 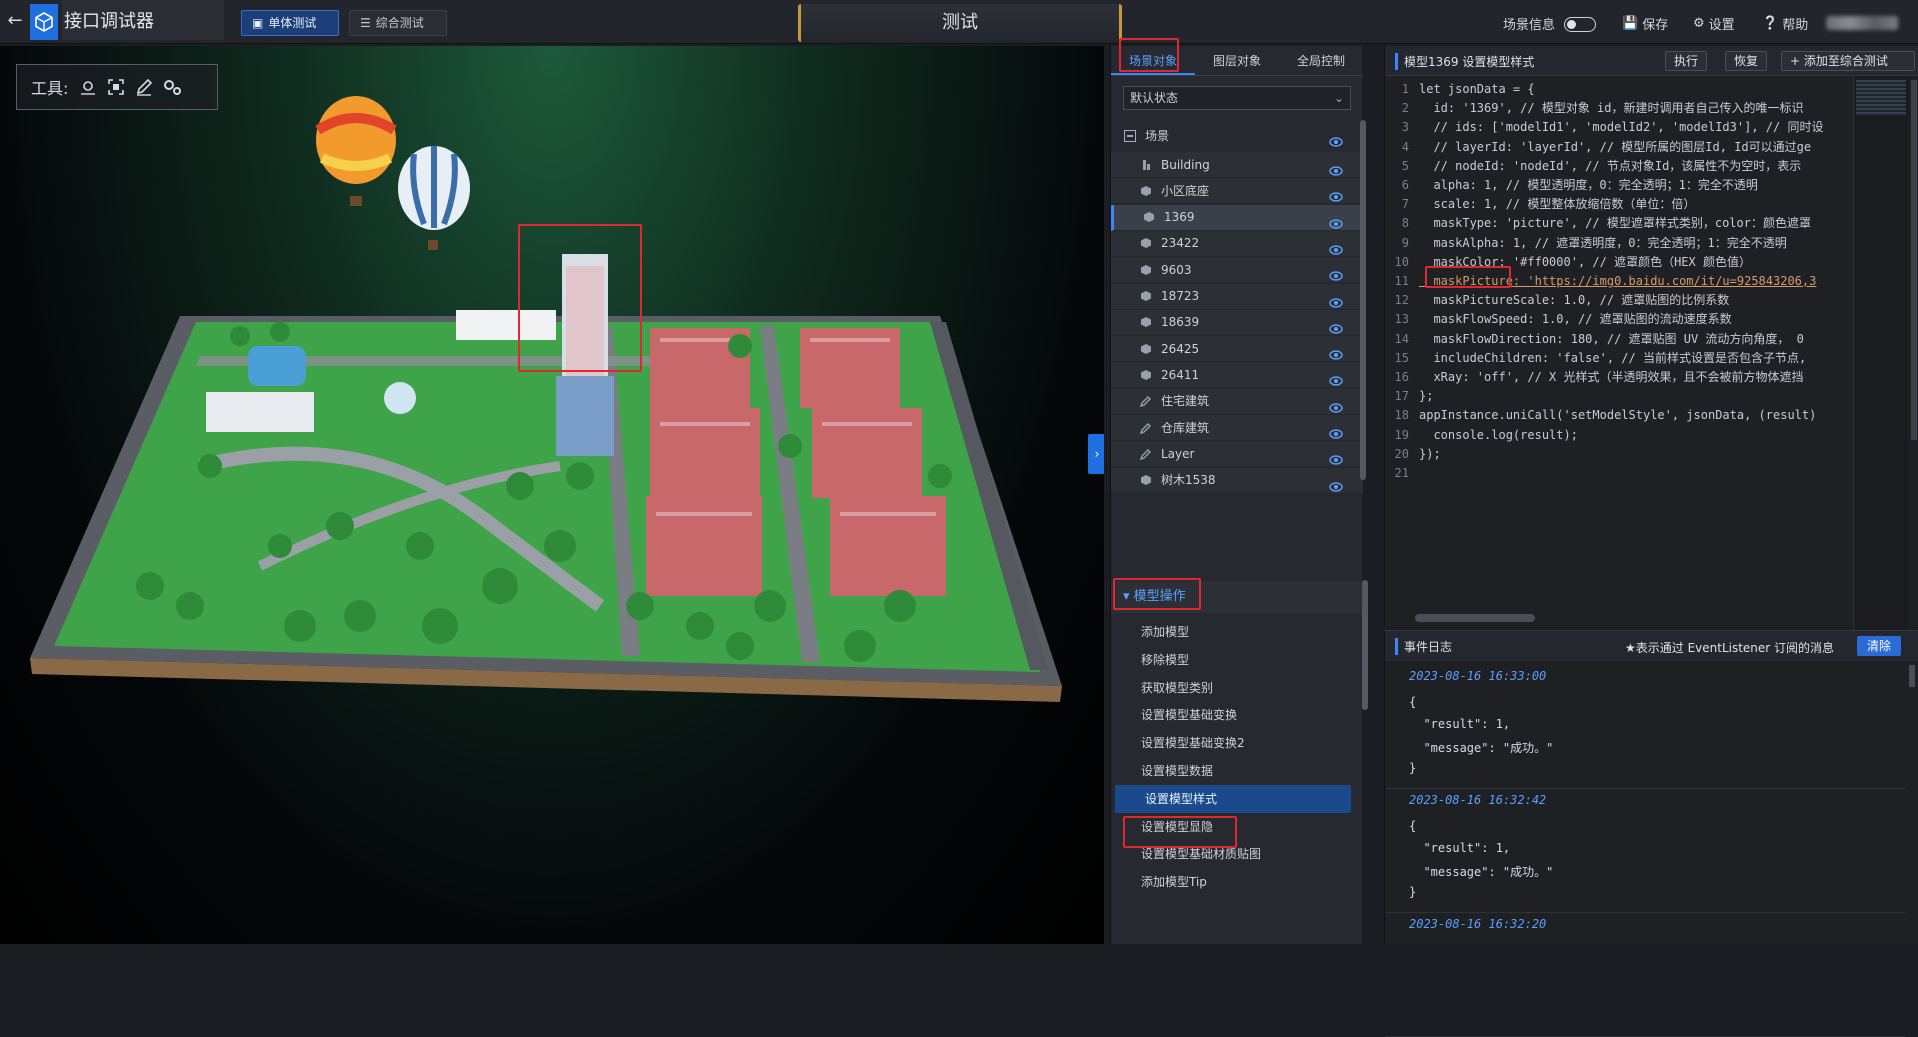 I want to click on help-icon: ❔, so click(x=1770, y=23).